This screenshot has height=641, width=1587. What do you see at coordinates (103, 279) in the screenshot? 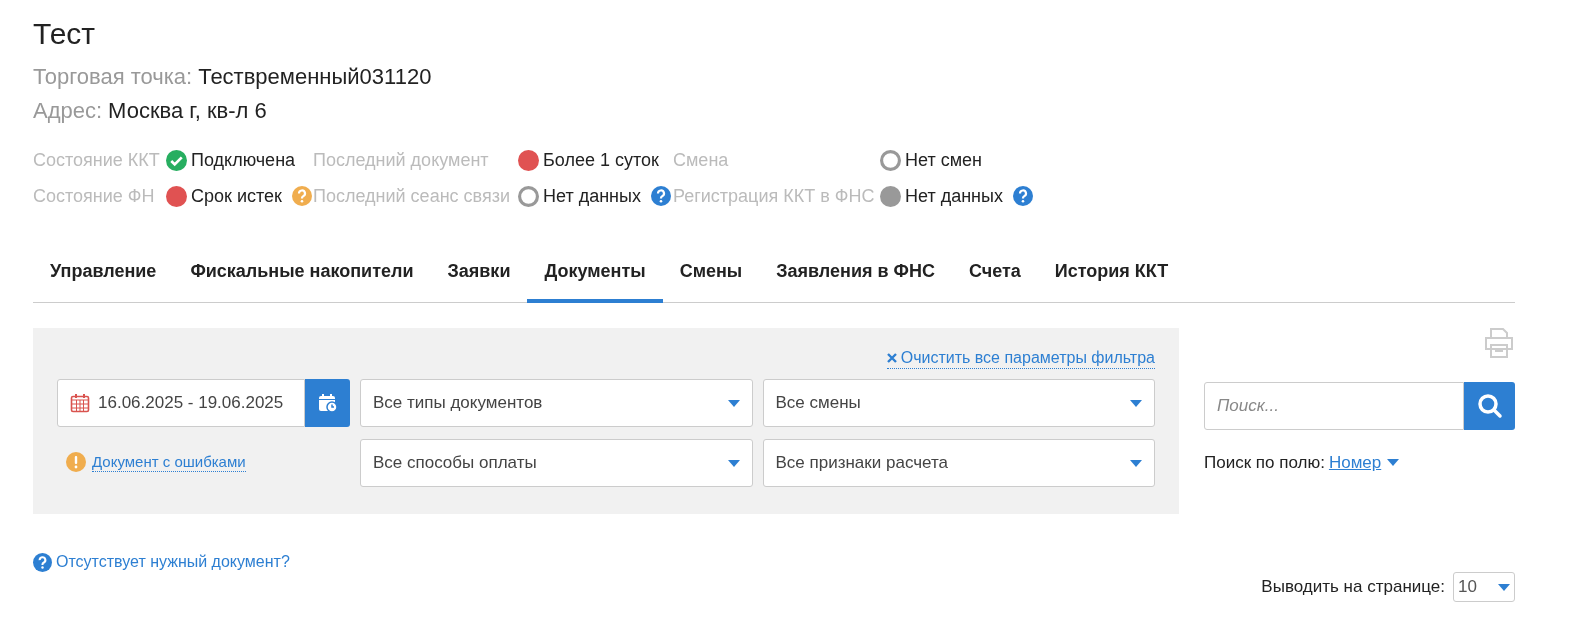
I see `tab: Управление` at bounding box center [103, 279].